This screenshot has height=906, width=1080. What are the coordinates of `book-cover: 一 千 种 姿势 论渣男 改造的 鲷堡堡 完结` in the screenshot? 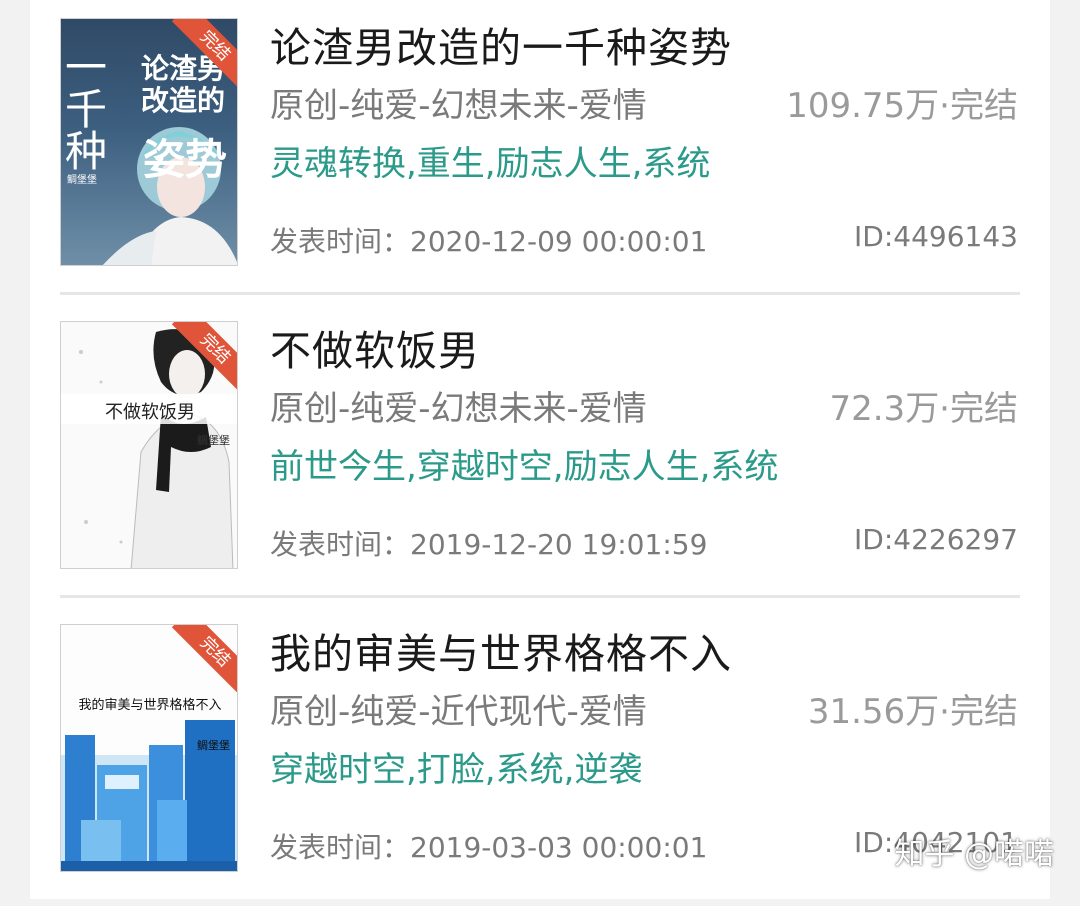 It's located at (149, 142).